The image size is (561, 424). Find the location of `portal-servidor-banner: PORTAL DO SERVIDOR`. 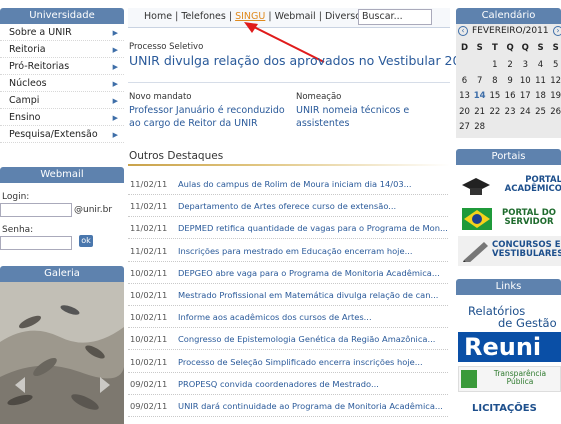

portal-servidor-banner: PORTAL DO SERVIDOR is located at coordinates (509, 220).